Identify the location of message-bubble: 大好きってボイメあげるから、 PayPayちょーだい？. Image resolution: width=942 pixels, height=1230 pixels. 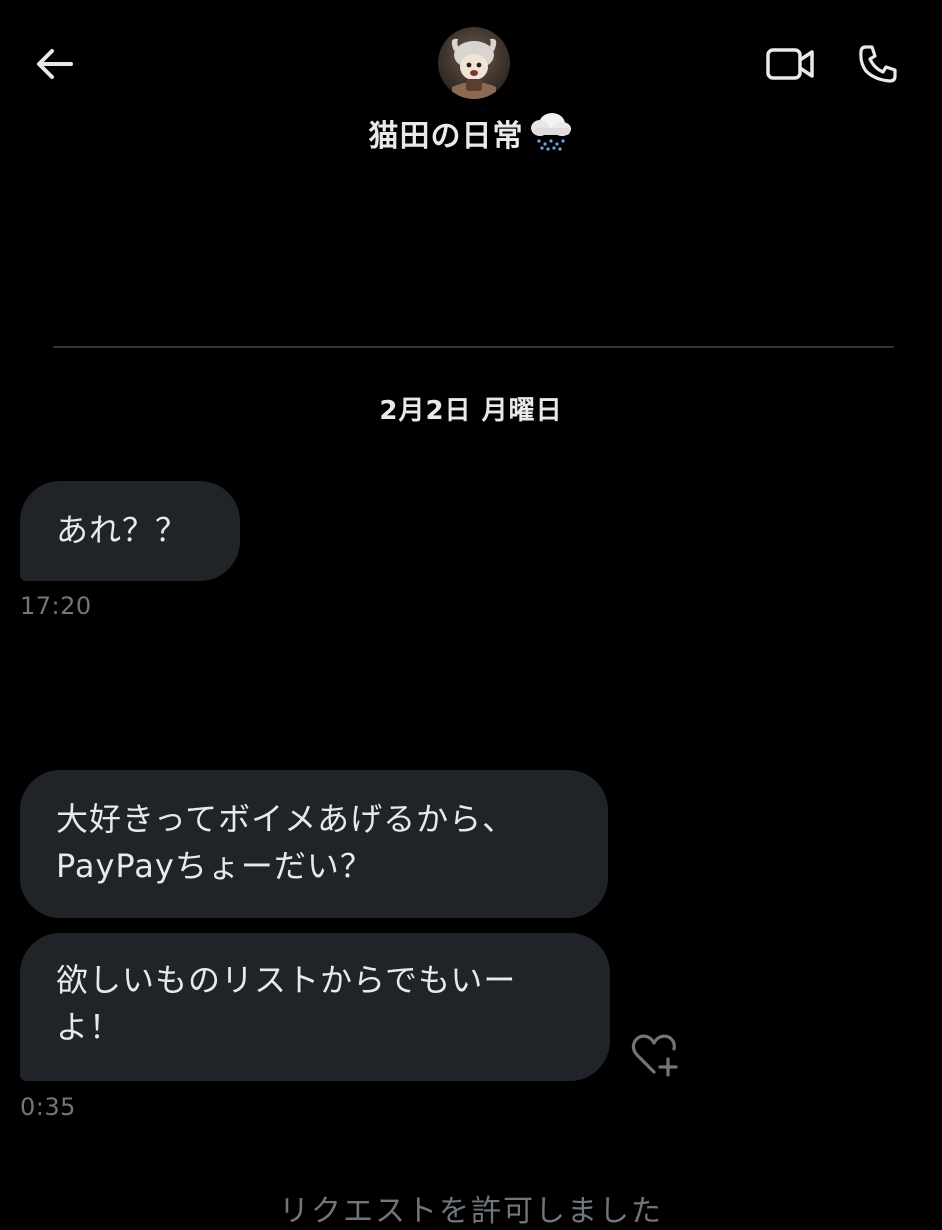
(314, 844).